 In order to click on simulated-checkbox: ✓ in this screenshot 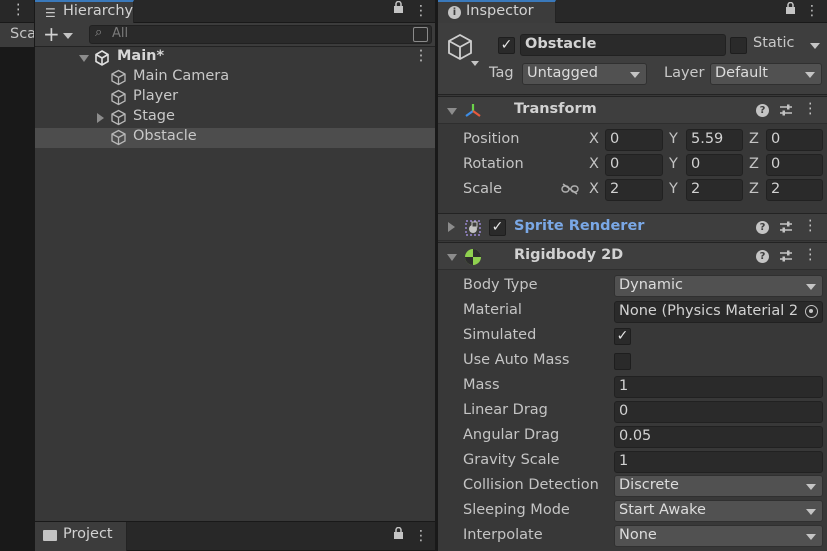, I will do `click(622, 336)`.